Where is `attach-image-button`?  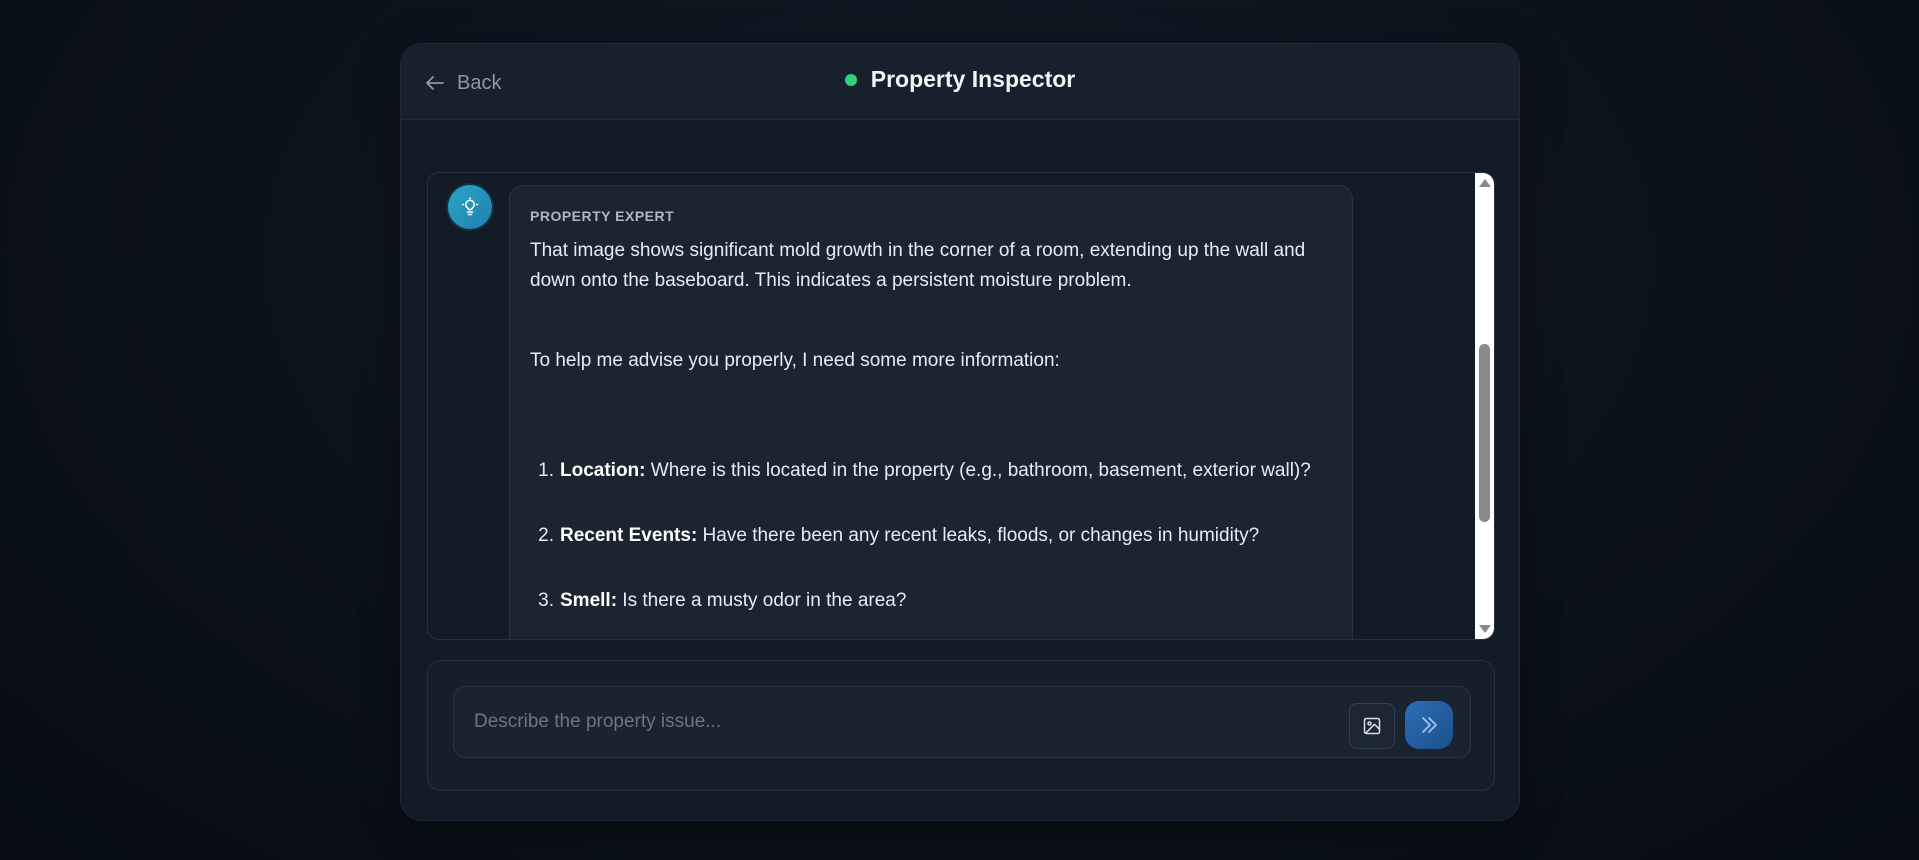 attach-image-button is located at coordinates (1372, 726).